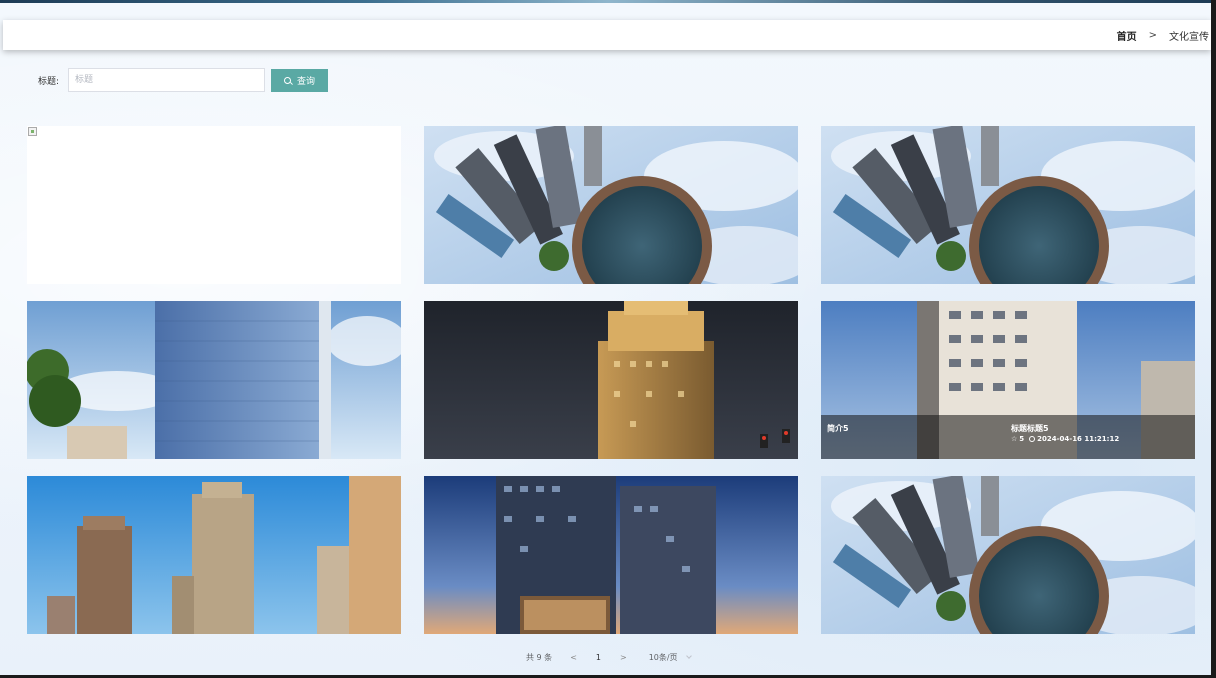 This screenshot has height=678, width=1216. I want to click on search-icon, so click(288, 80).